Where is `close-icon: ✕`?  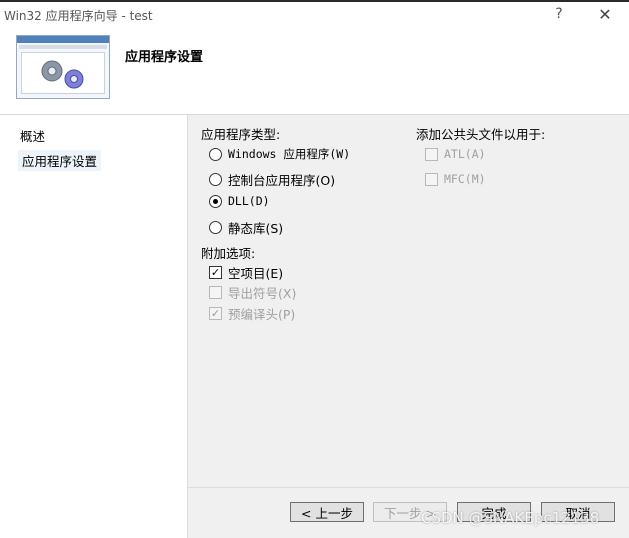 close-icon: ✕ is located at coordinates (605, 14).